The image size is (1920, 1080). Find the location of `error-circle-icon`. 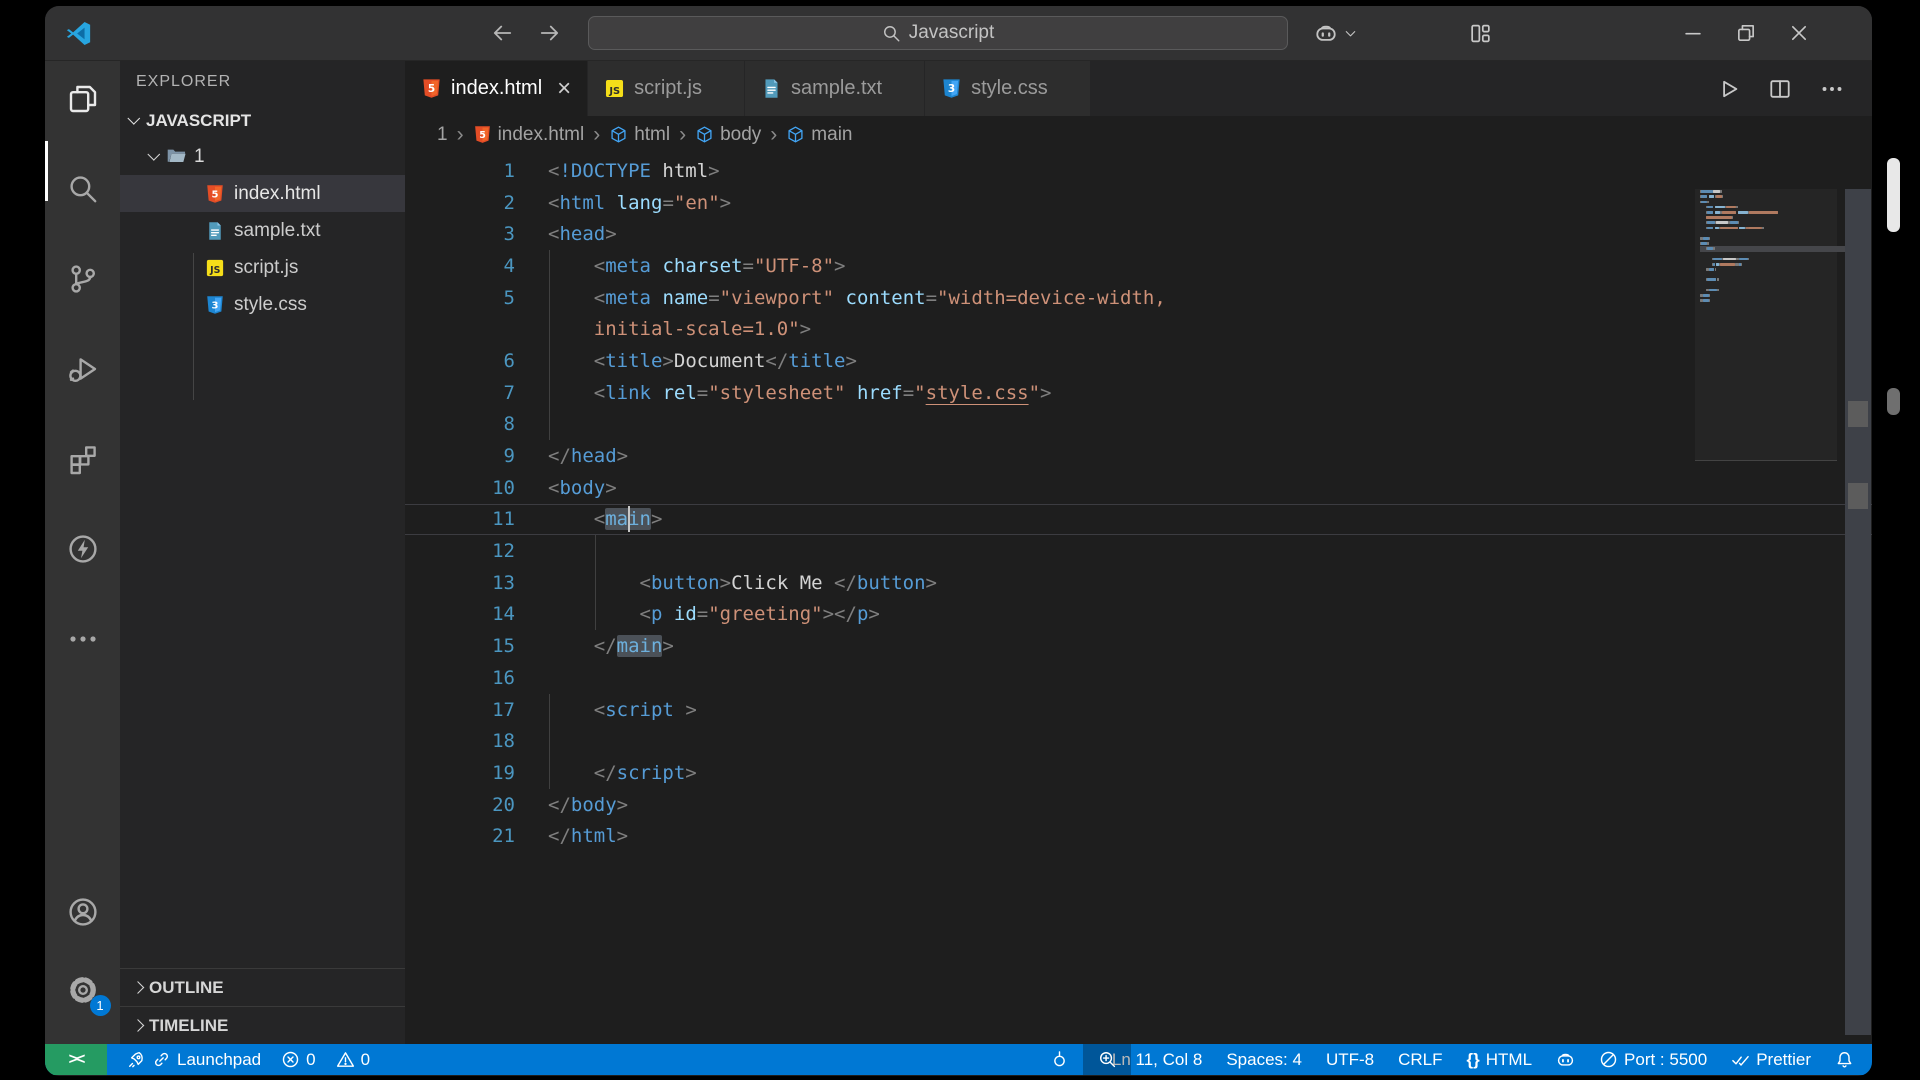

error-circle-icon is located at coordinates (290, 1059).